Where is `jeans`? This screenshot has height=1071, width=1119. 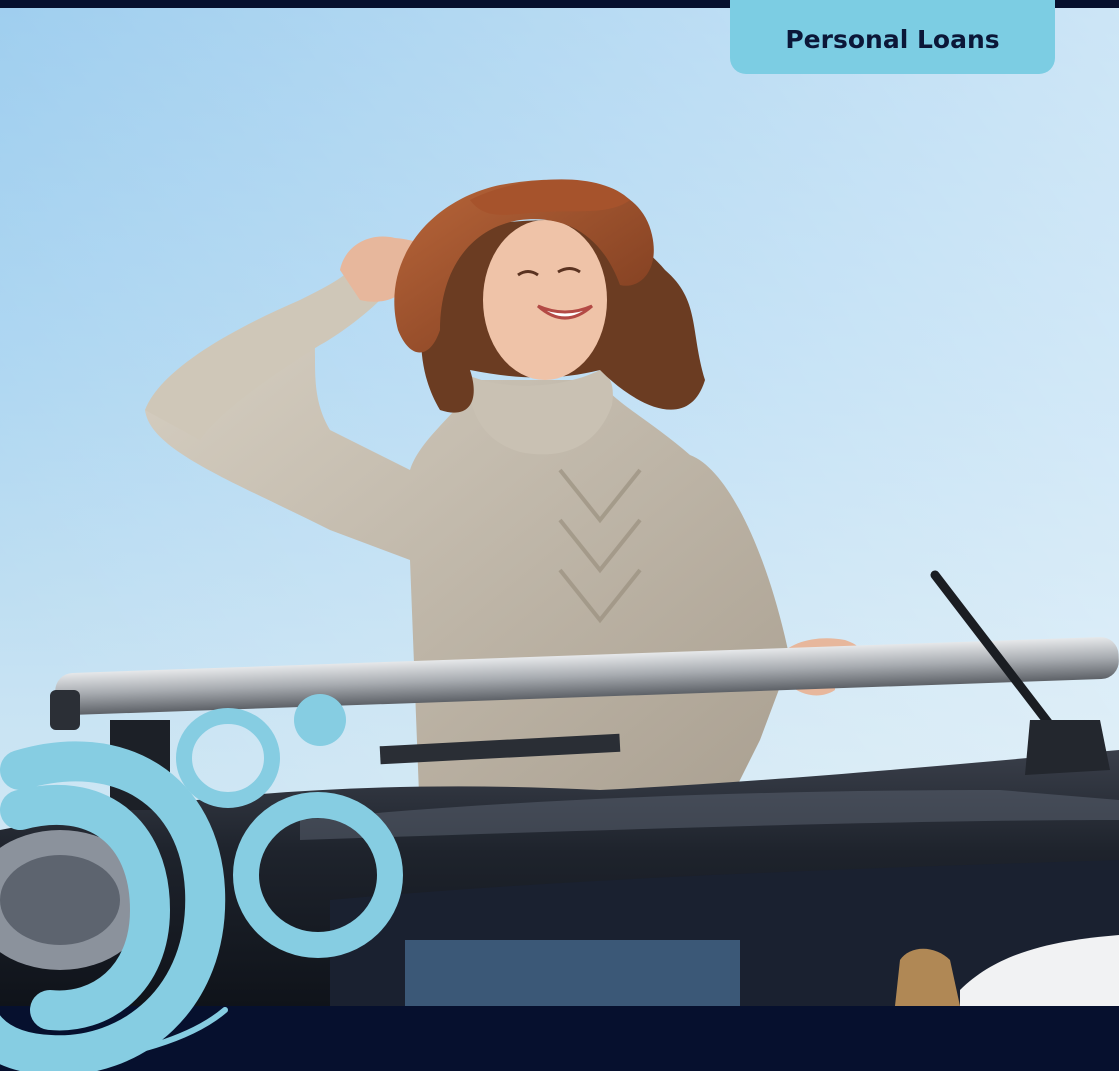
jeans is located at coordinates (572, 973).